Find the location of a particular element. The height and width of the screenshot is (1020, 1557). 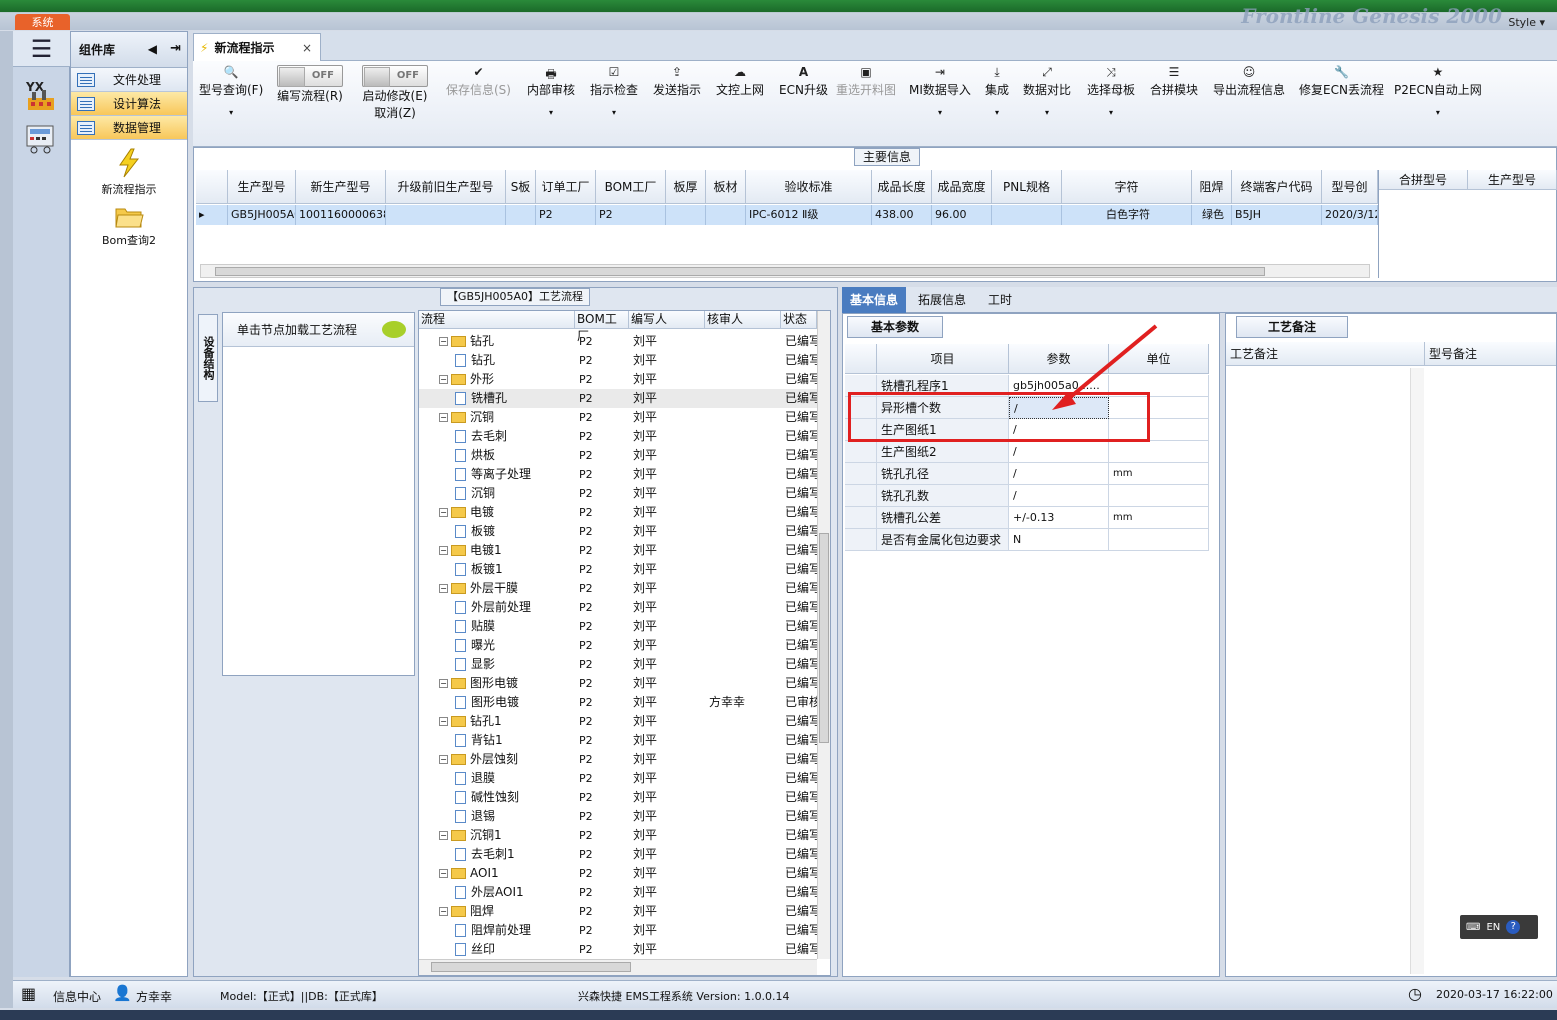

tree-row: 退膜 P2 刘平 已编写 is located at coordinates (618, 778).